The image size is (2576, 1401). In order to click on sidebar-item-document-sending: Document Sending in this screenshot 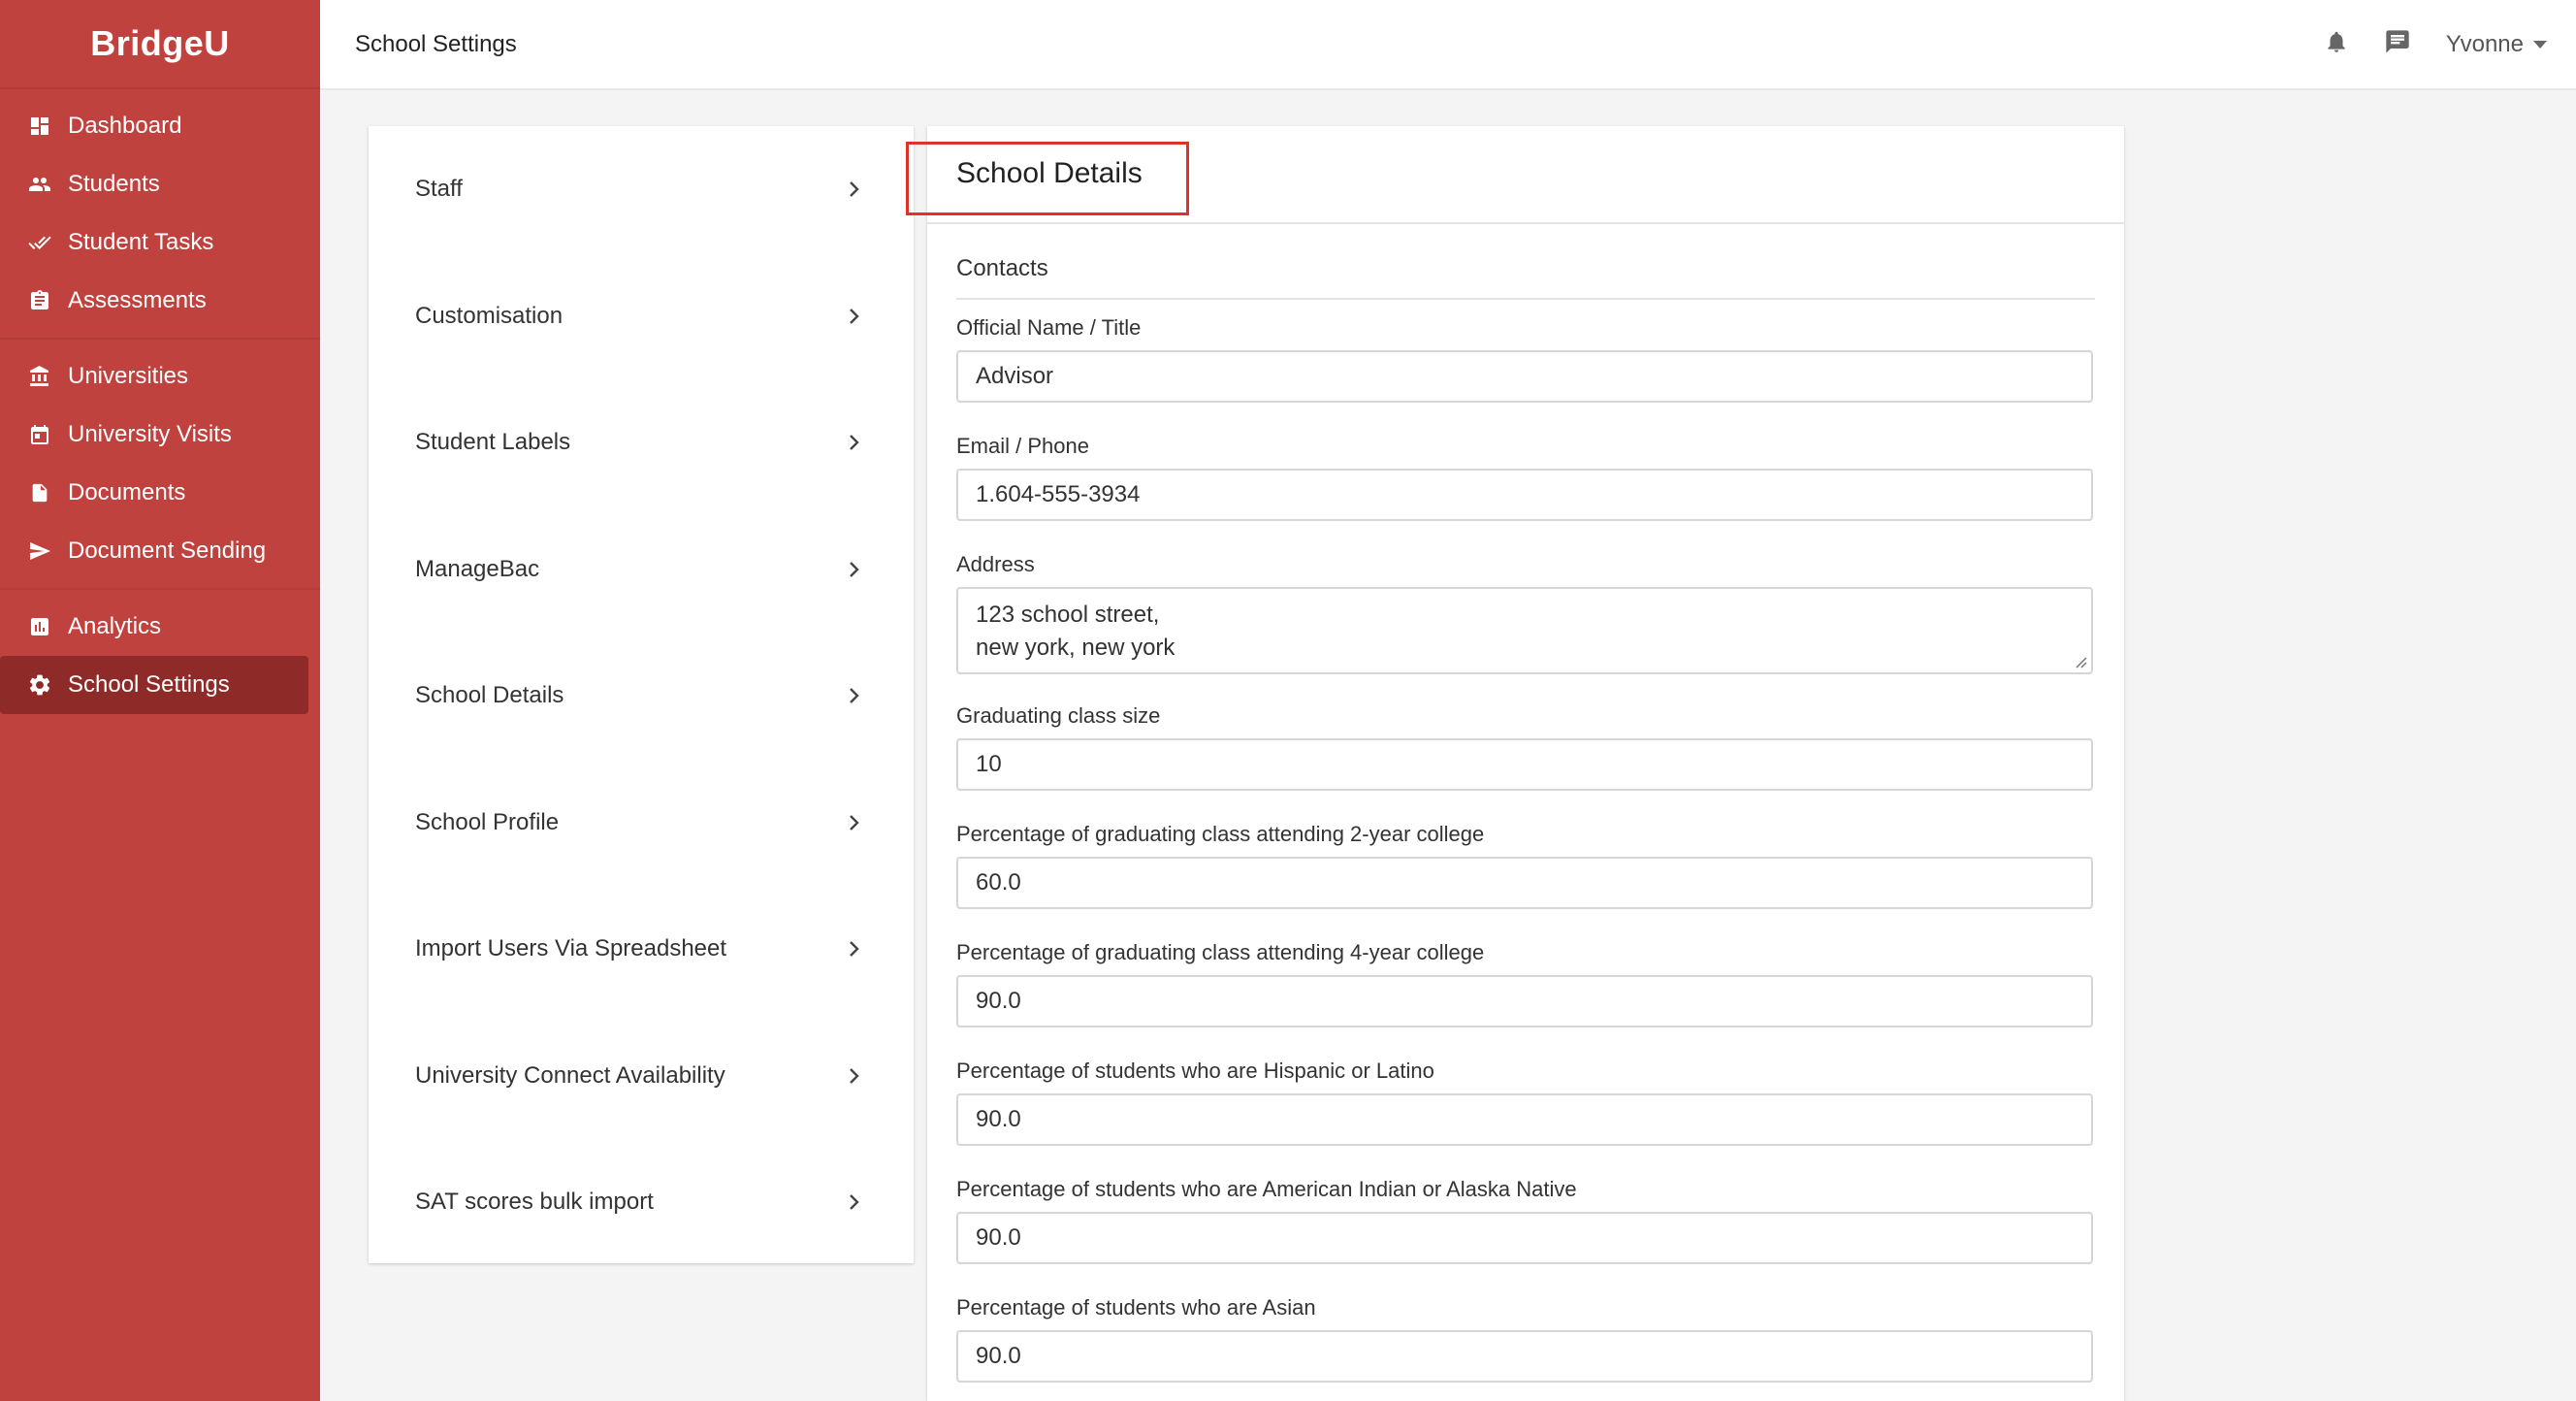, I will do `click(154, 551)`.